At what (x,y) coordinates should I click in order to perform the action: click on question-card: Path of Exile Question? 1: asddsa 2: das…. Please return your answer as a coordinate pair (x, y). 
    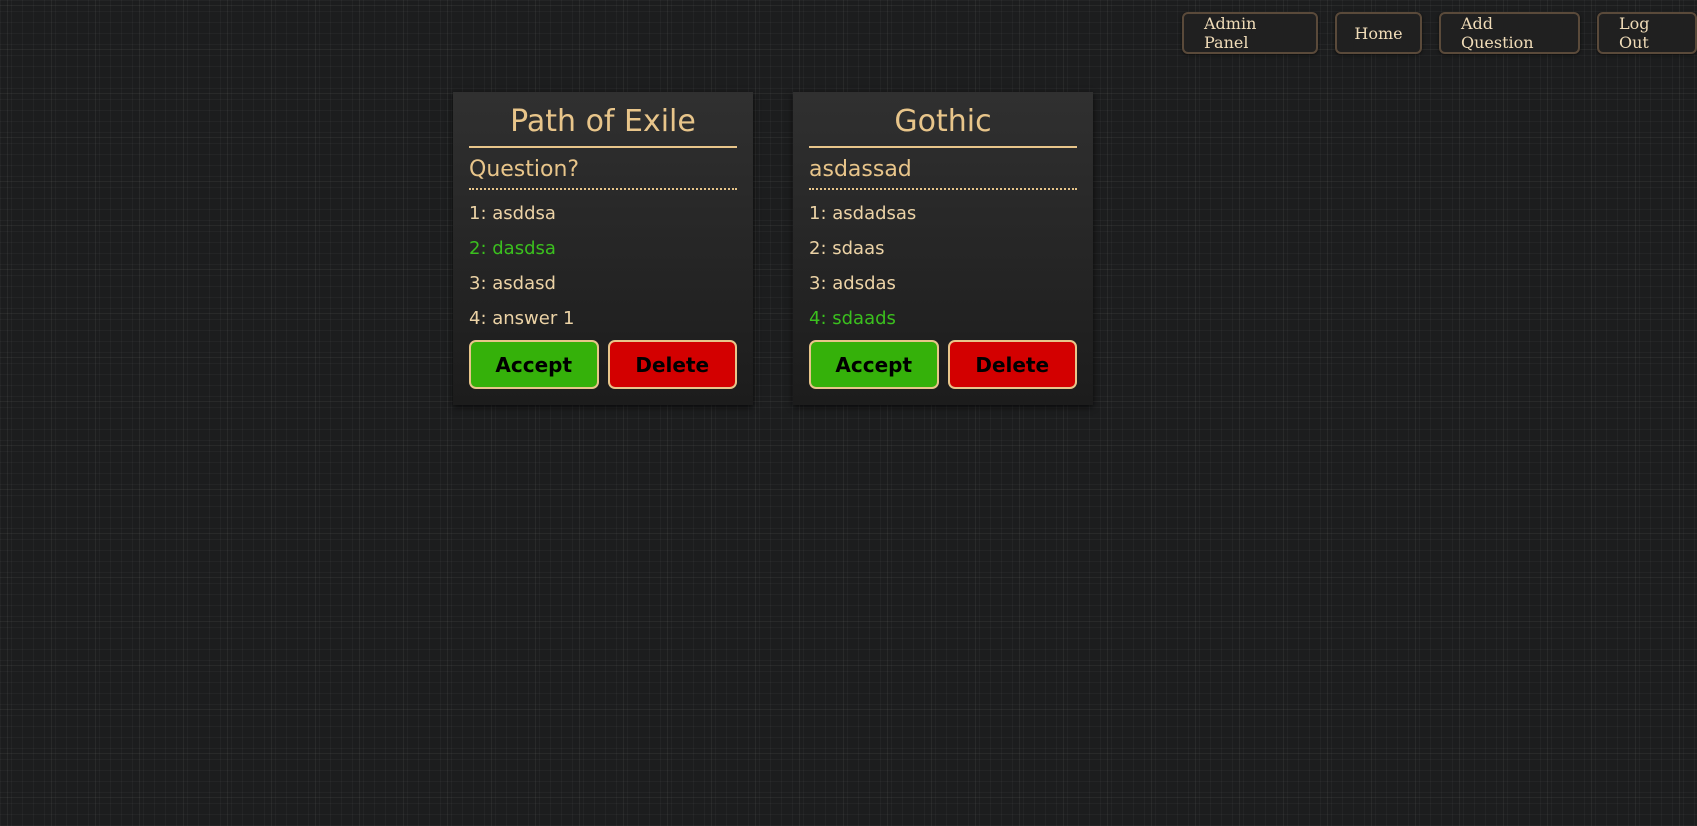
    Looking at the image, I should click on (603, 248).